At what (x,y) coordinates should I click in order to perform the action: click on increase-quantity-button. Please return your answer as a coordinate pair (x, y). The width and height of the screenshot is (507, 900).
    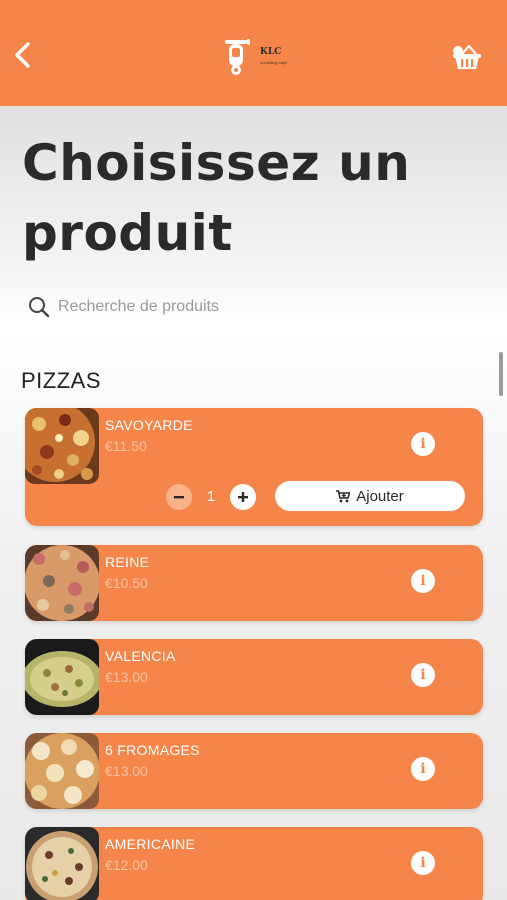
    Looking at the image, I should click on (243, 497).